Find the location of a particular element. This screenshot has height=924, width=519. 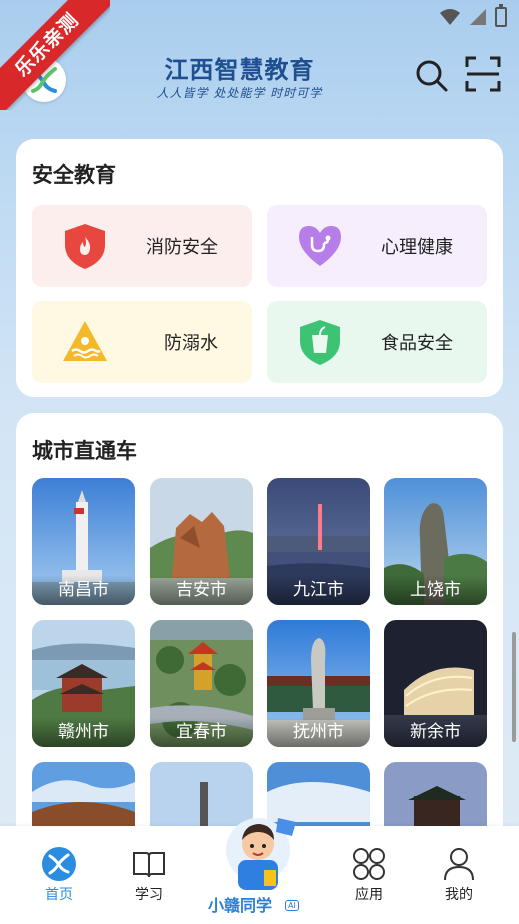

city-label: 赣州市 is located at coordinates (83, 732).